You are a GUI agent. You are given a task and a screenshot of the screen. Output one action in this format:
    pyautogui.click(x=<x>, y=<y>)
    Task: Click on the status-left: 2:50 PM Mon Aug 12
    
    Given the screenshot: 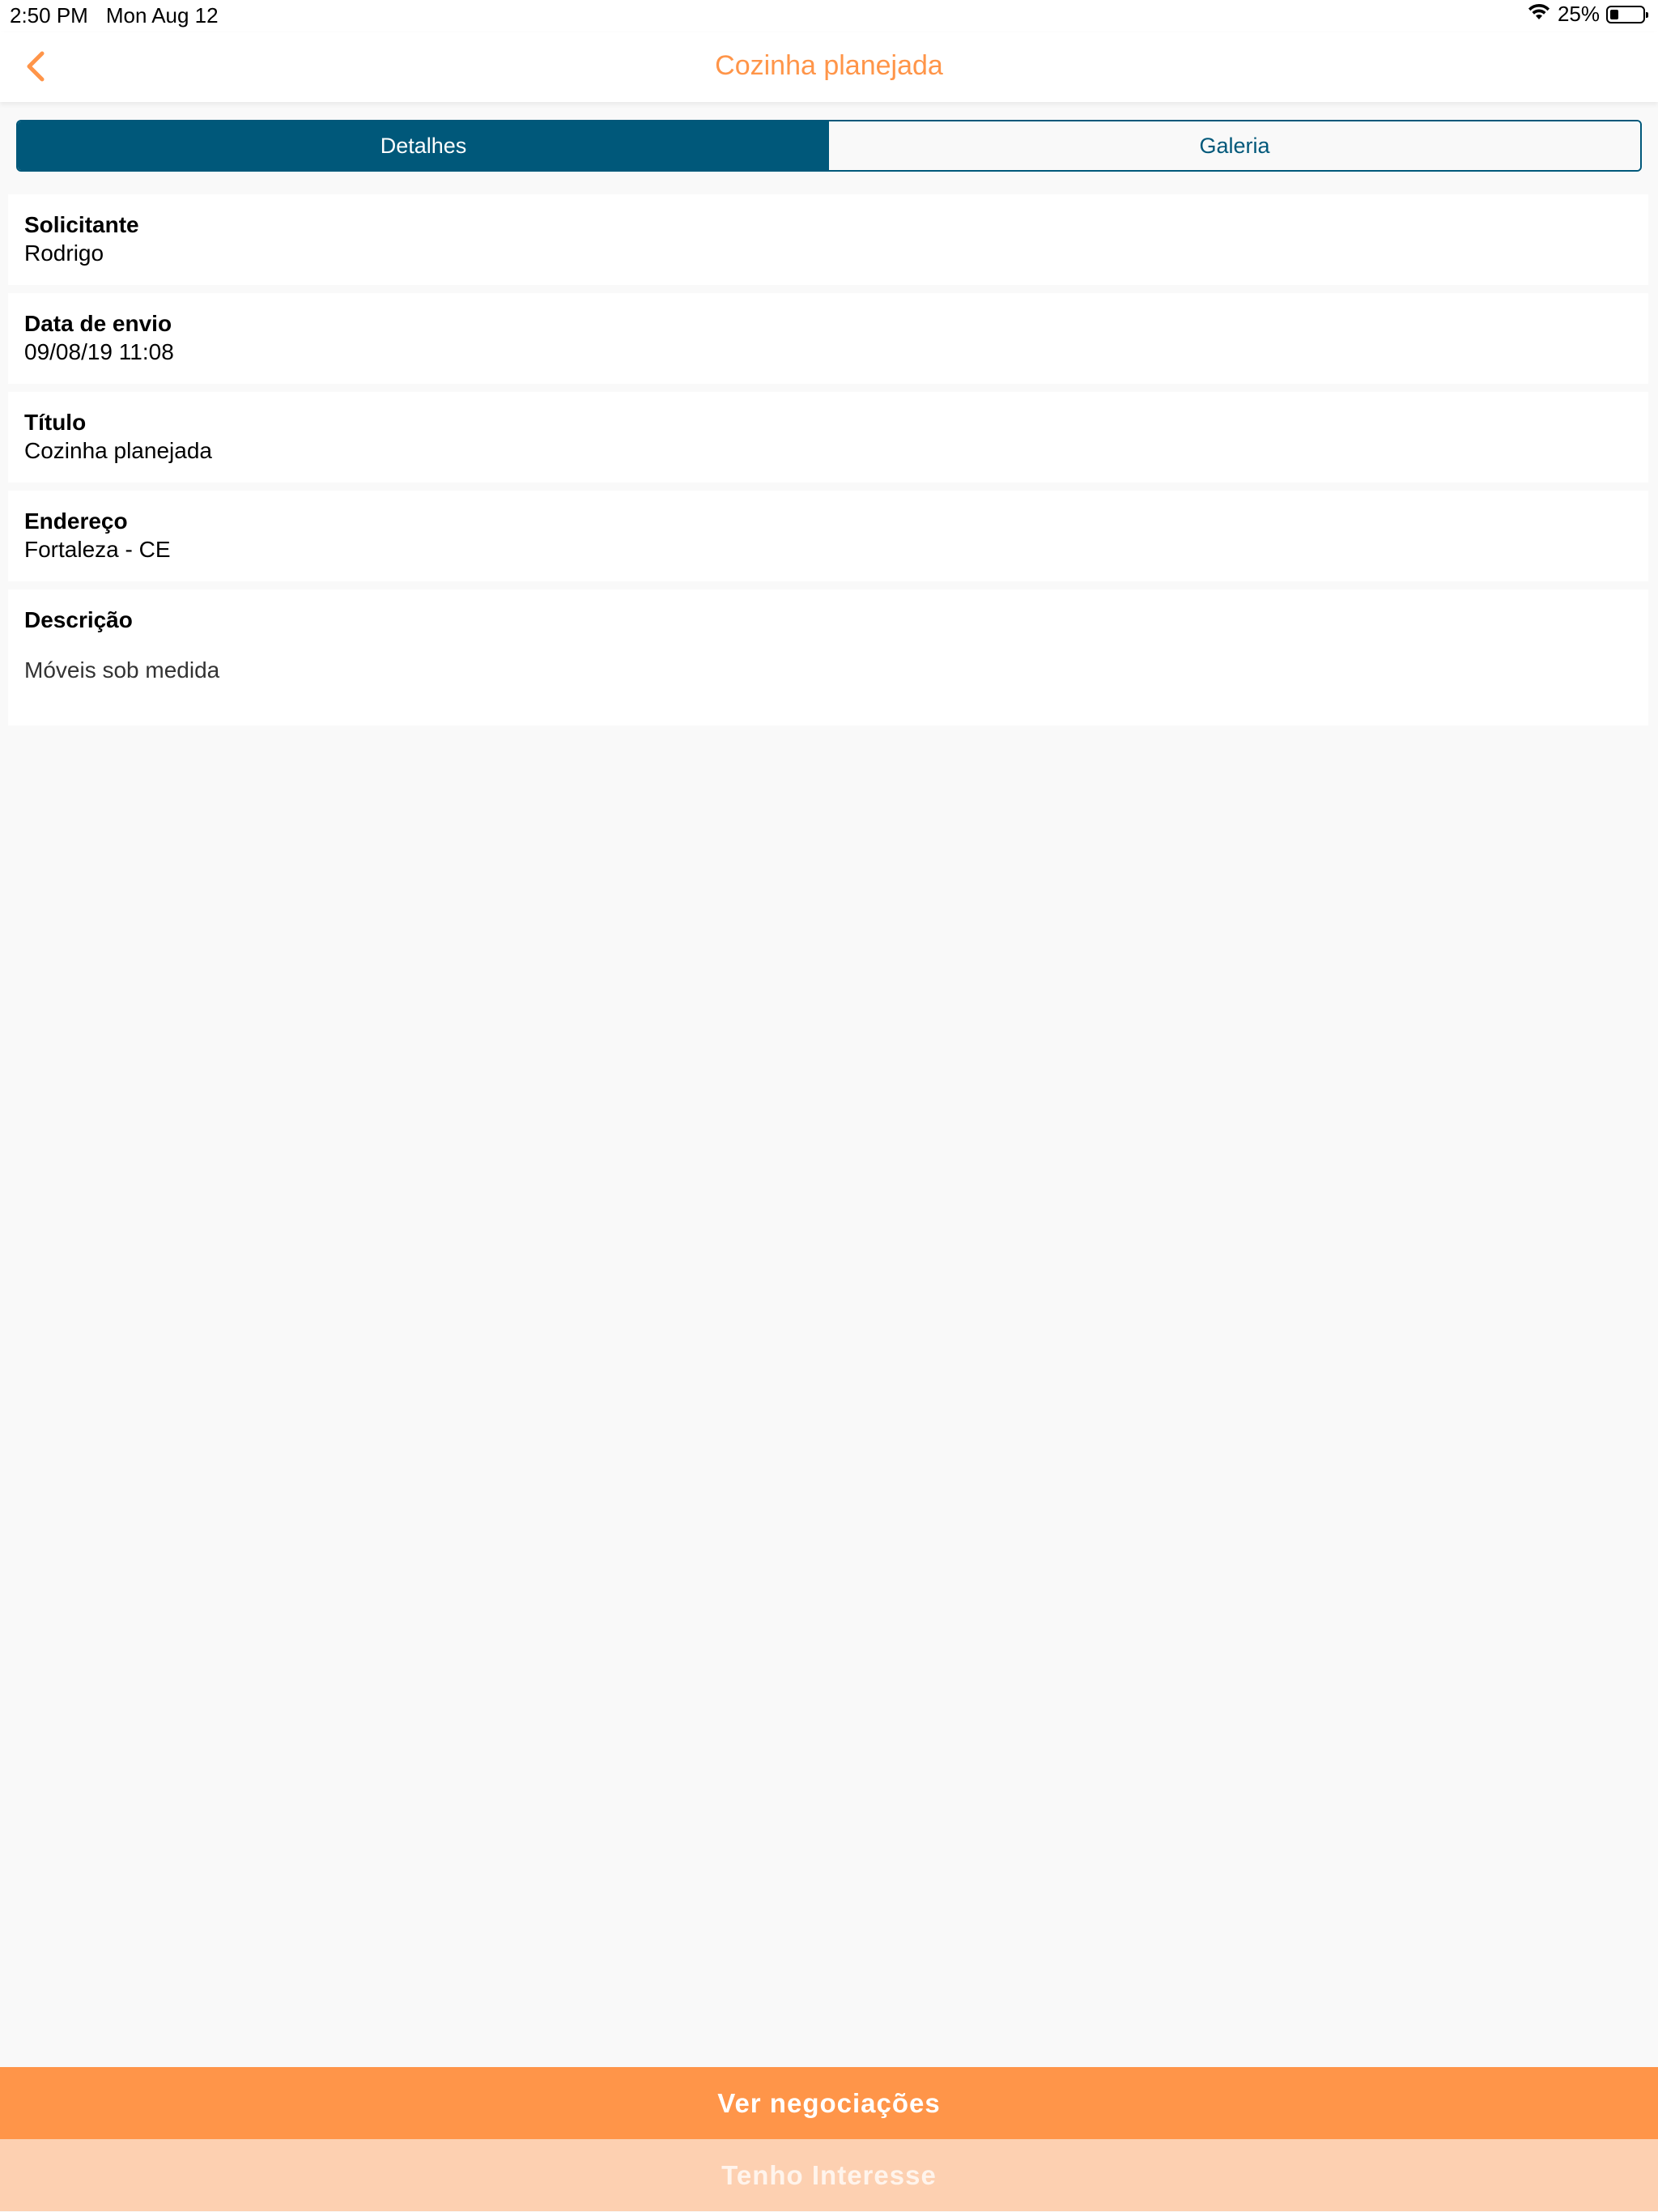 What is the action you would take?
    pyautogui.click(x=114, y=16)
    